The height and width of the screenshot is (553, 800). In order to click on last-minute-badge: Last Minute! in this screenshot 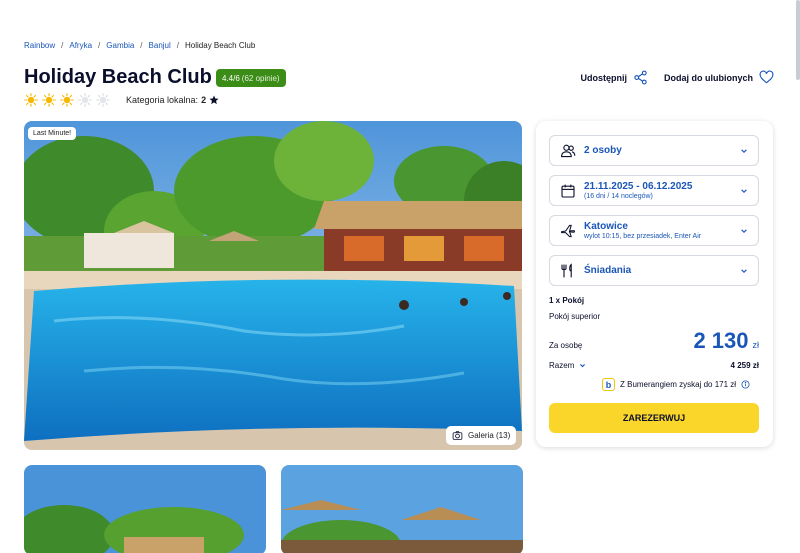, I will do `click(52, 133)`.